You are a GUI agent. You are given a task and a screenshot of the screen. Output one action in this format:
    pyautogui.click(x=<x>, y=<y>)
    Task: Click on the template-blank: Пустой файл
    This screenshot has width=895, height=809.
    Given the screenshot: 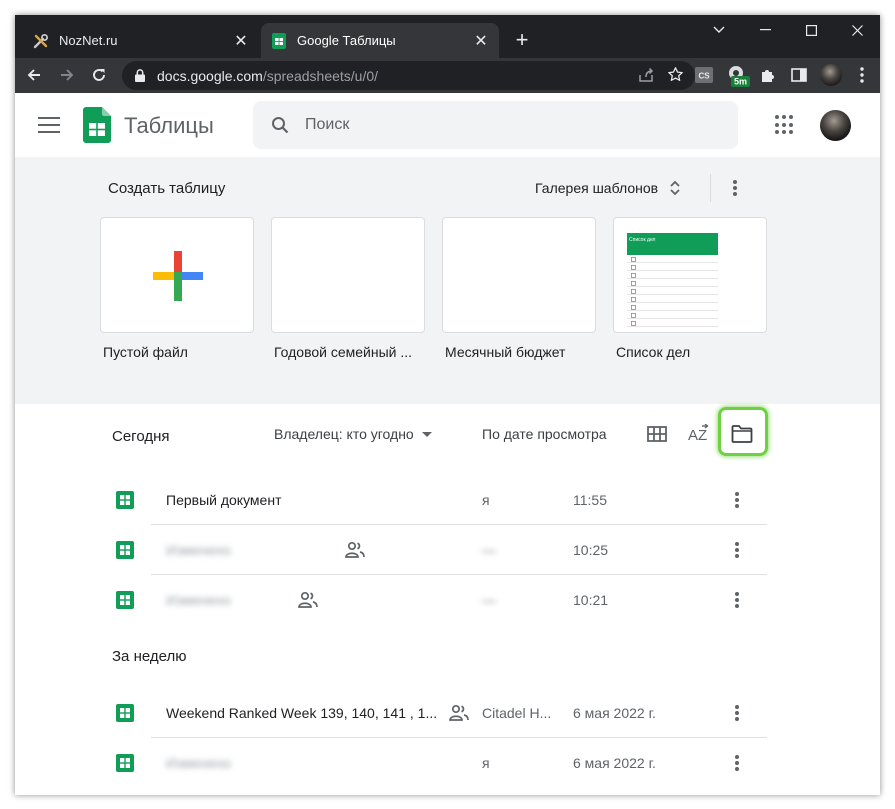 What is the action you would take?
    pyautogui.click(x=177, y=288)
    